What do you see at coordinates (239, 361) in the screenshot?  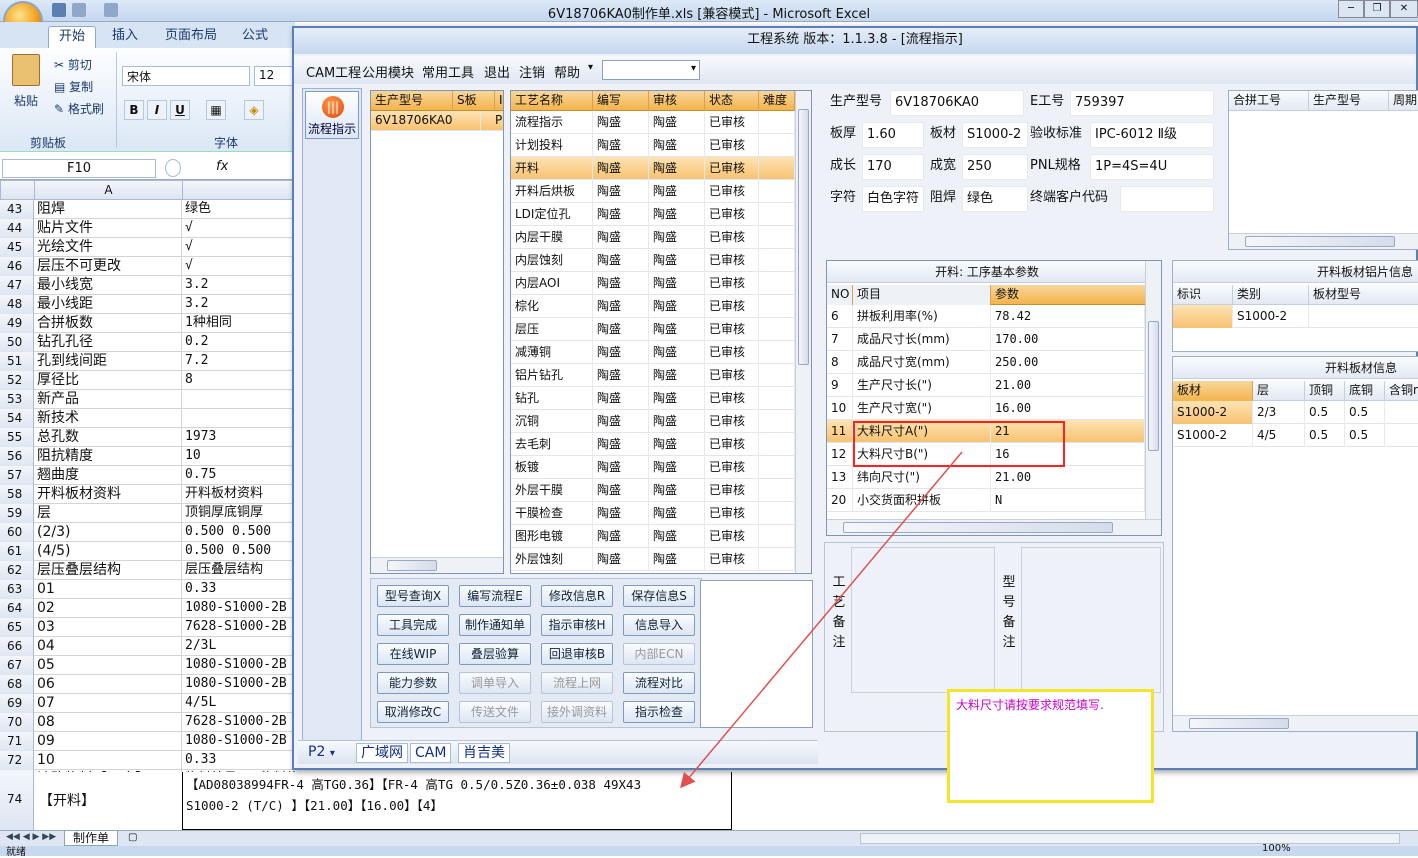 I see `cell-b: 7.2` at bounding box center [239, 361].